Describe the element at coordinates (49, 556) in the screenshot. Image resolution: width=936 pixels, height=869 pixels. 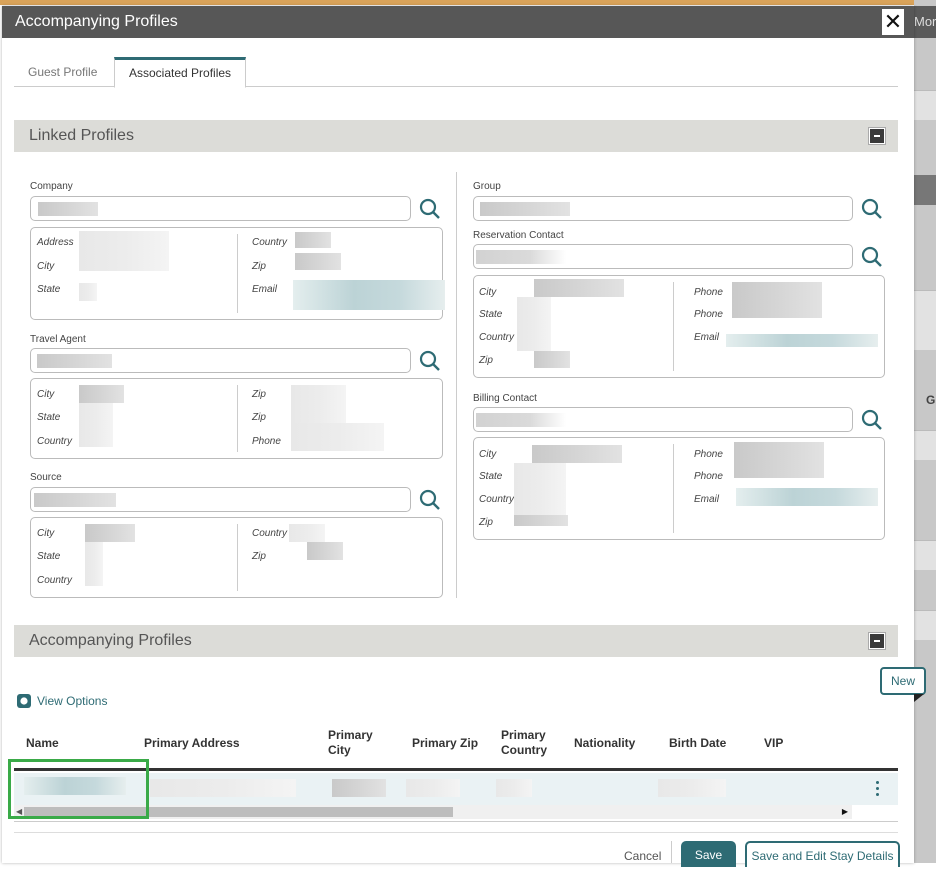
I see `source-state-label: State` at that location.